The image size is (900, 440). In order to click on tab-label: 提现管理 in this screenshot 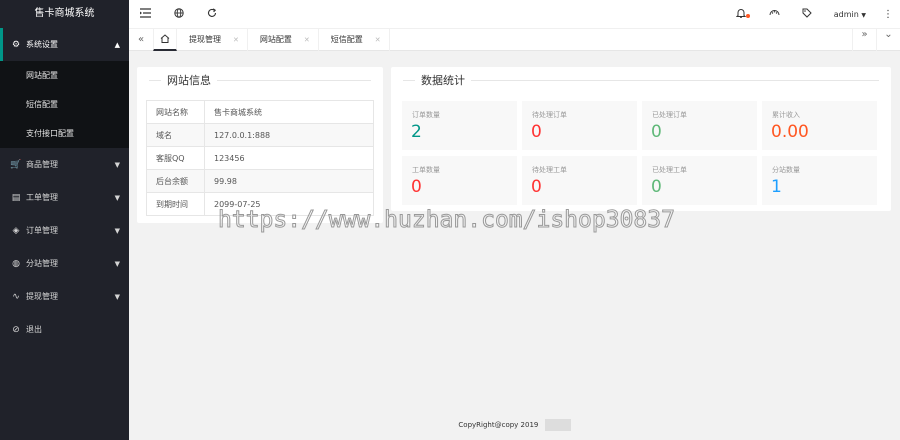, I will do `click(205, 39)`.